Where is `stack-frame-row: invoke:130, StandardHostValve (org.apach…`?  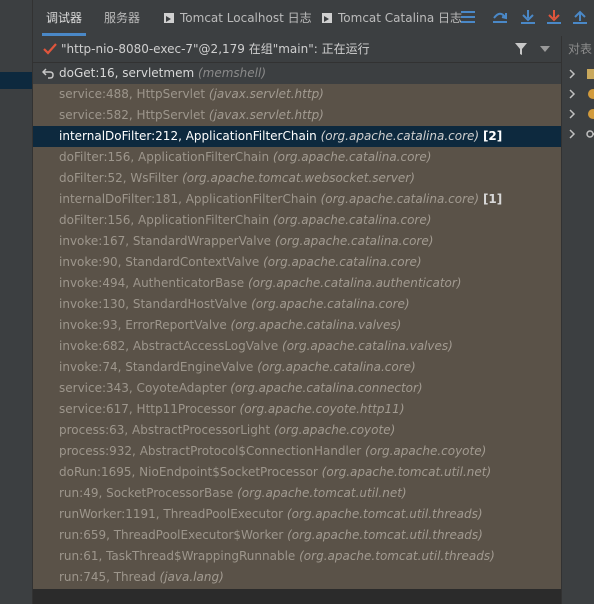
stack-frame-row: invoke:130, StandardHostValve (org.apach… is located at coordinates (297, 304).